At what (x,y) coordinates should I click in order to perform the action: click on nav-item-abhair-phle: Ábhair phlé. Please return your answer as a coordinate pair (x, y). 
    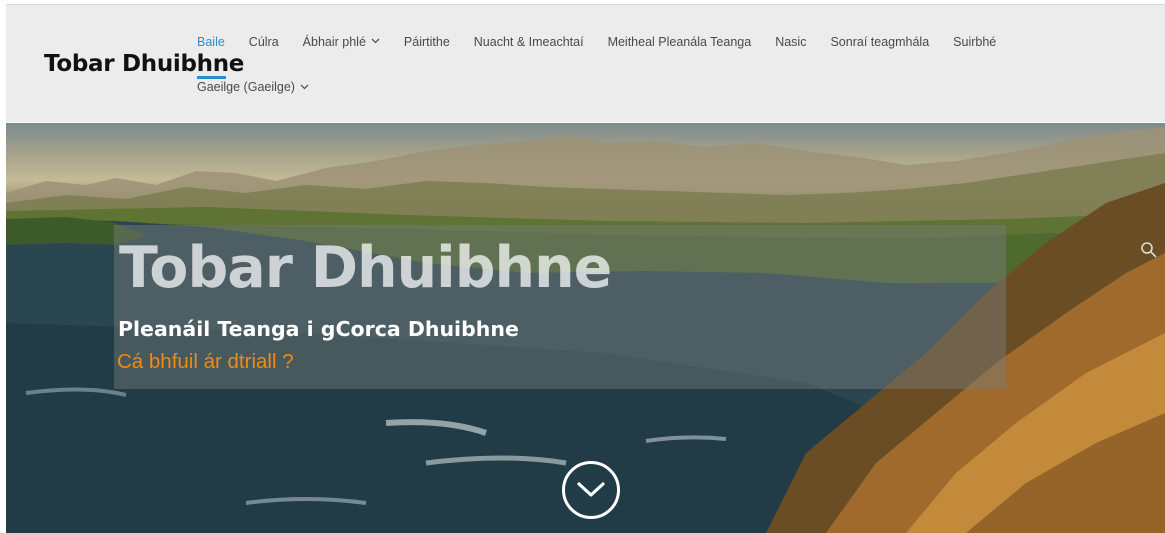
    Looking at the image, I should click on (341, 42).